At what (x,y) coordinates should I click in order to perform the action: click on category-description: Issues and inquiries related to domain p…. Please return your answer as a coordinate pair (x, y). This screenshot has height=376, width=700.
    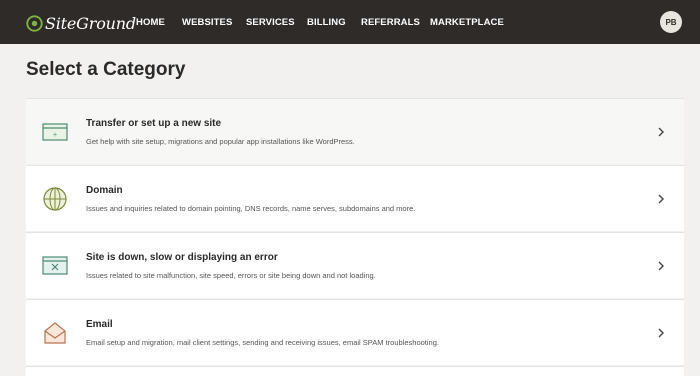
    Looking at the image, I should click on (251, 208).